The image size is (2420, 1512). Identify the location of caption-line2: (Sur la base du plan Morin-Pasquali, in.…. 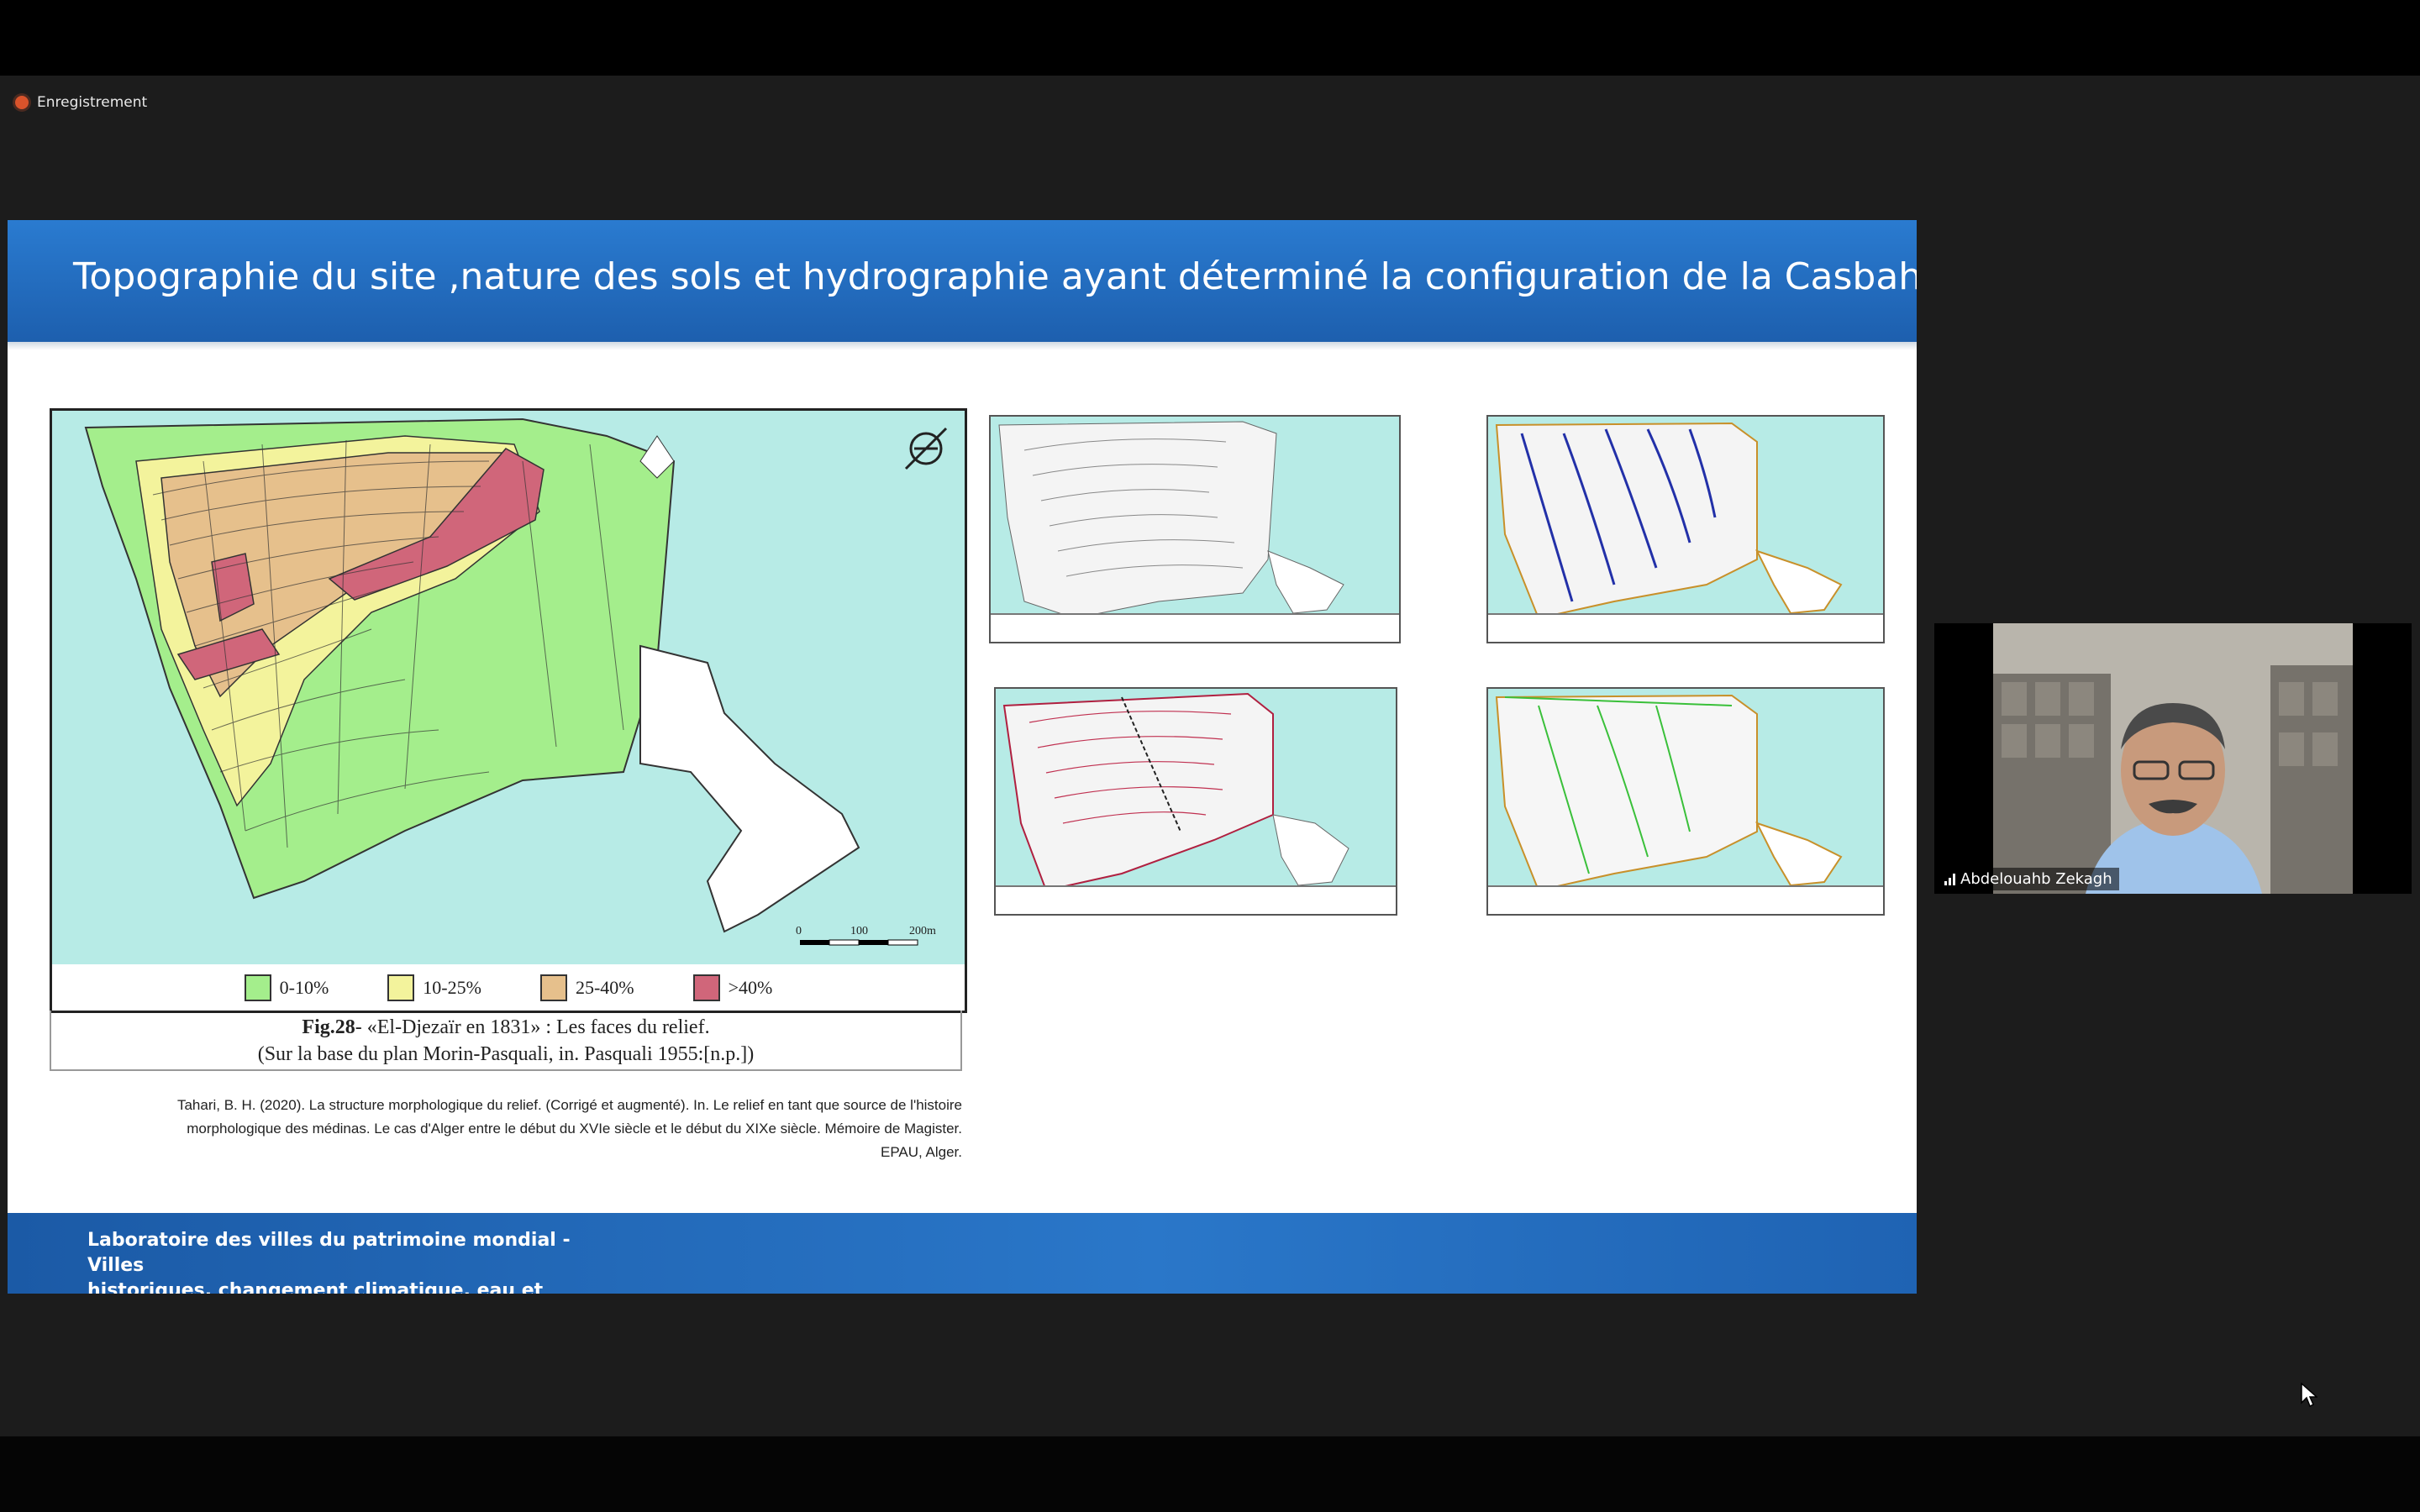
(506, 1054).